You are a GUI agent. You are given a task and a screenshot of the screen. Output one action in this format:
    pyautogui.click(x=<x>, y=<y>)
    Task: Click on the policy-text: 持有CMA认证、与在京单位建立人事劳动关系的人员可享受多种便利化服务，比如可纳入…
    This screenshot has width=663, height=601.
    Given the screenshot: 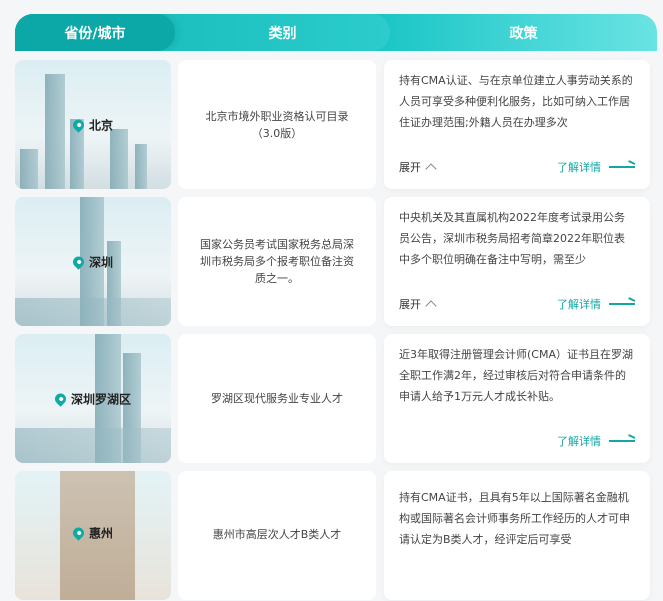 What is the action you would take?
    pyautogui.click(x=516, y=101)
    